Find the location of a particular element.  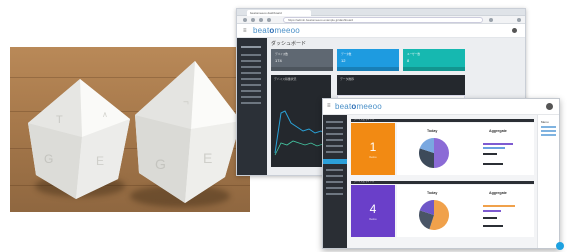

forward-icon is located at coordinates (253, 20).